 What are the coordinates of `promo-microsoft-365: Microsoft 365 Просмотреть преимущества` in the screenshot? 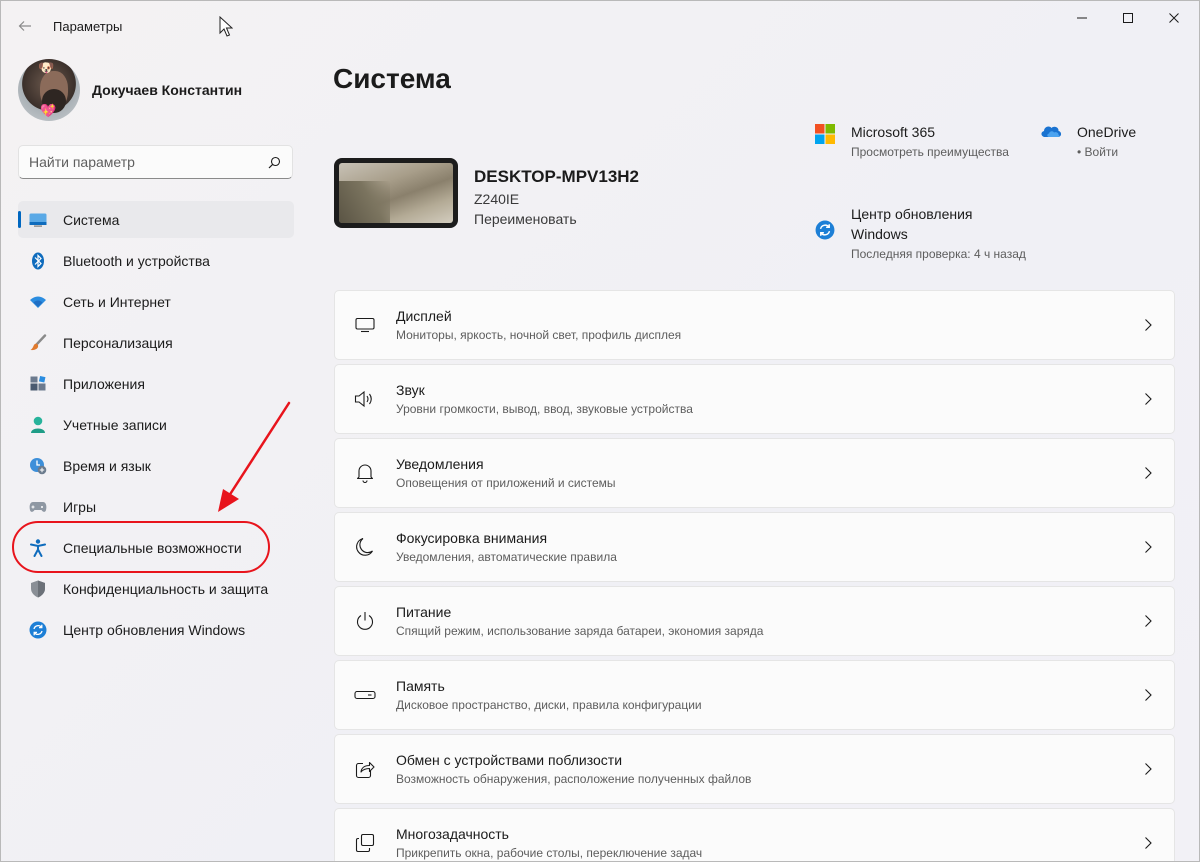 It's located at (911, 140).